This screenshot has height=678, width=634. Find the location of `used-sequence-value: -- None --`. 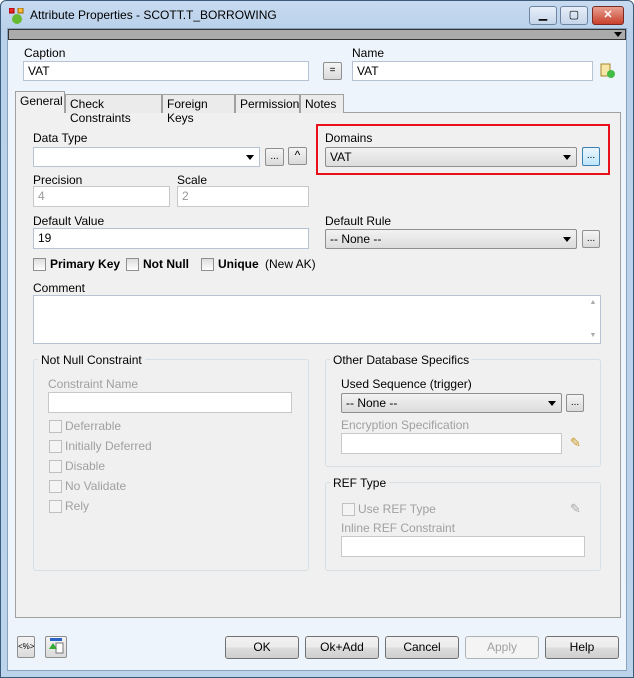

used-sequence-value: -- None -- is located at coordinates (372, 403).